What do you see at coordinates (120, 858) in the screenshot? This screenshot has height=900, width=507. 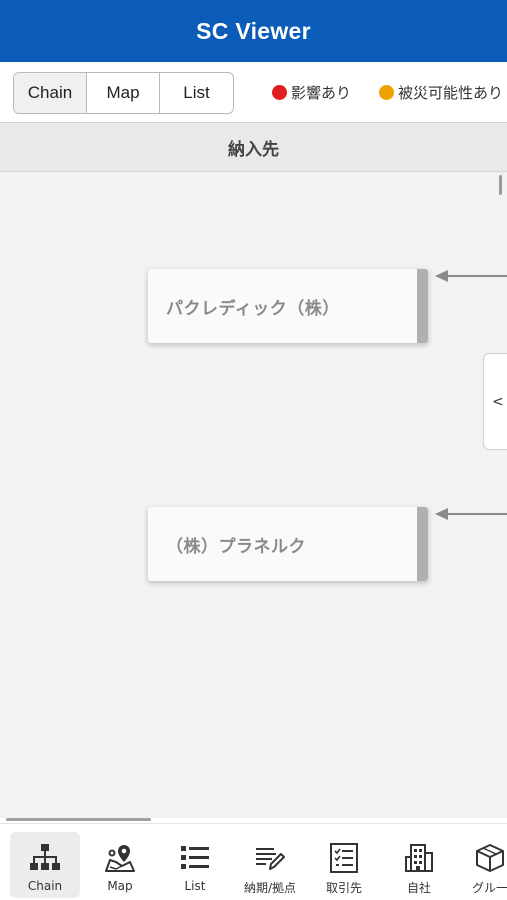 I see `map-pin-icon` at bounding box center [120, 858].